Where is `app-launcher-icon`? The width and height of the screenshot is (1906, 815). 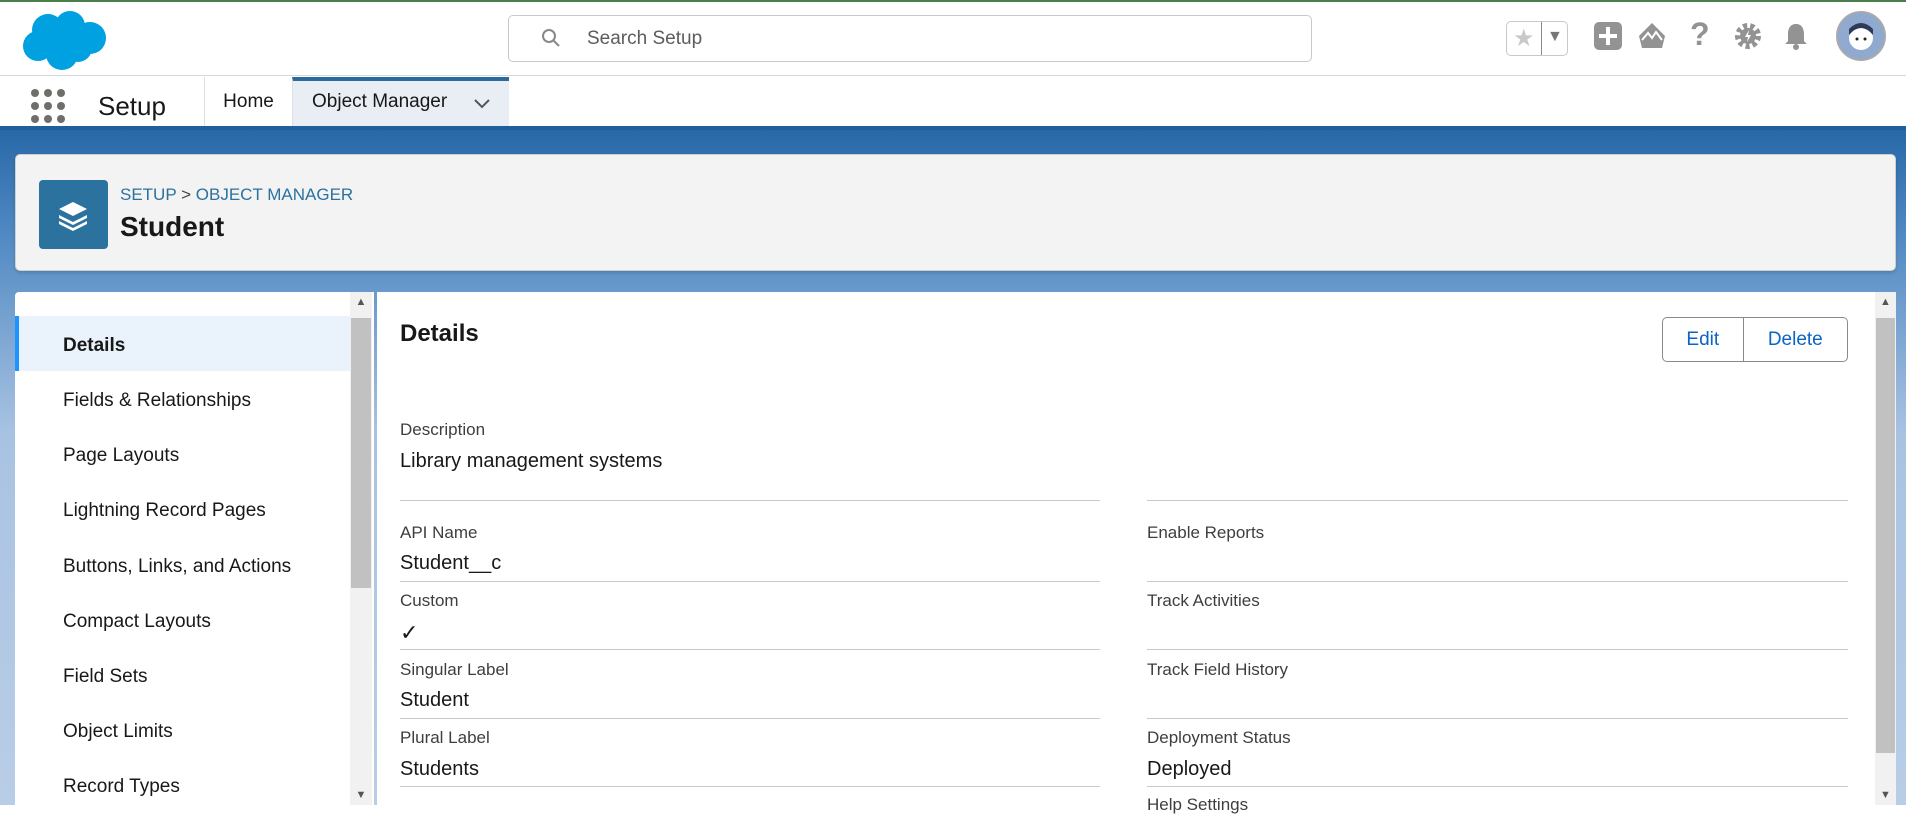 app-launcher-icon is located at coordinates (48, 106).